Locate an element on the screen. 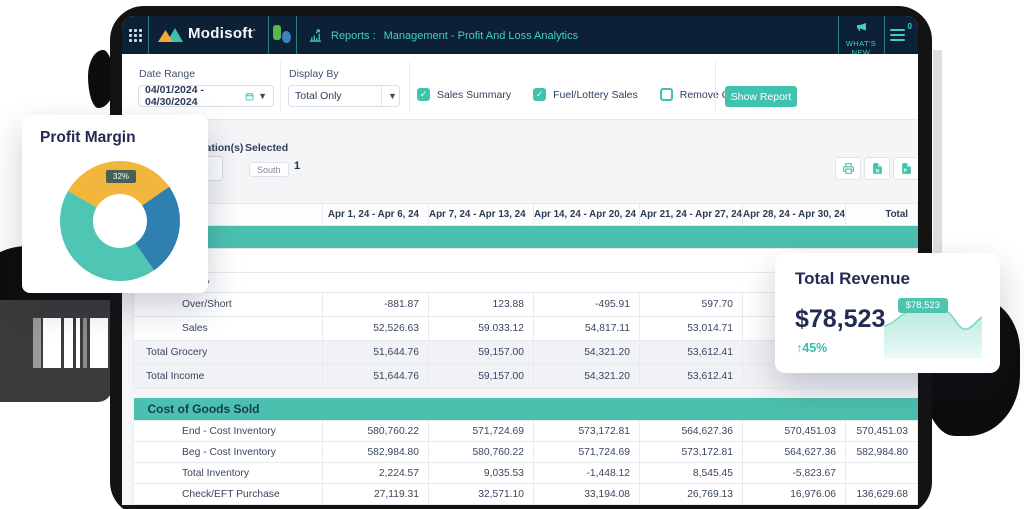 The image size is (1024, 509). apps-grid-icon is located at coordinates (135, 35).